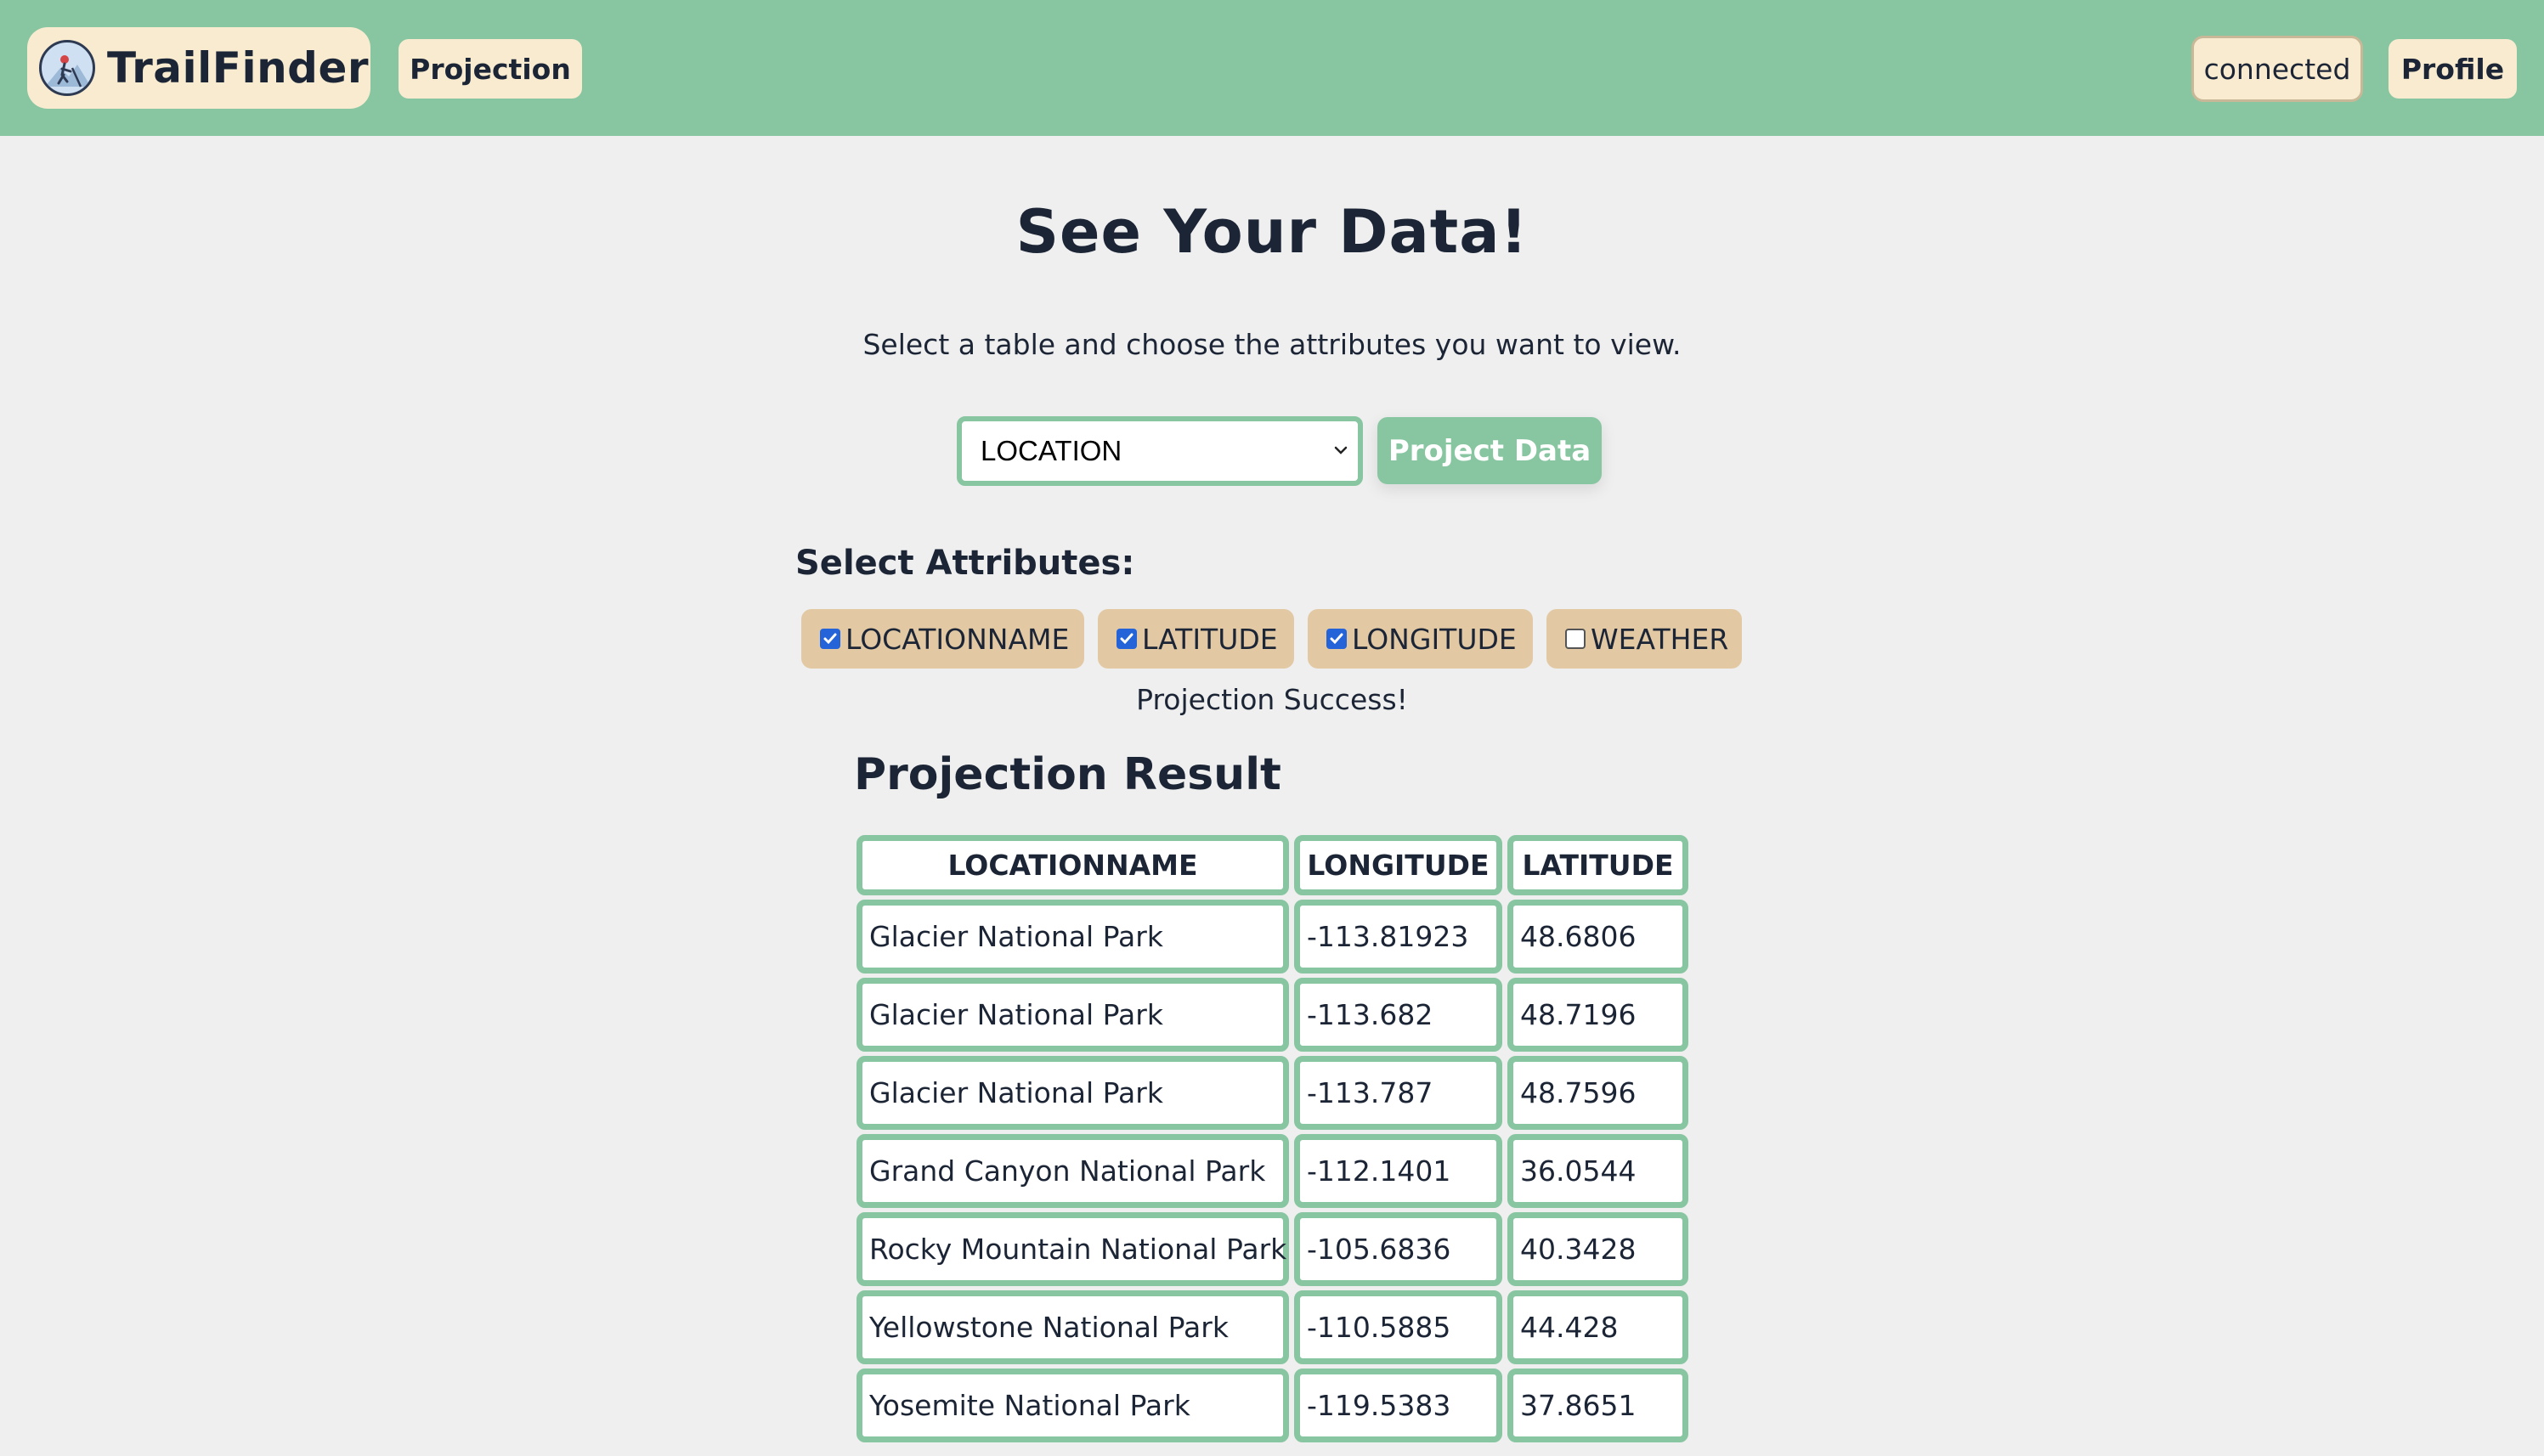  Describe the element at coordinates (1272, 68) in the screenshot. I see `top-navbar: TrailFinder Projection connected Profile` at that location.